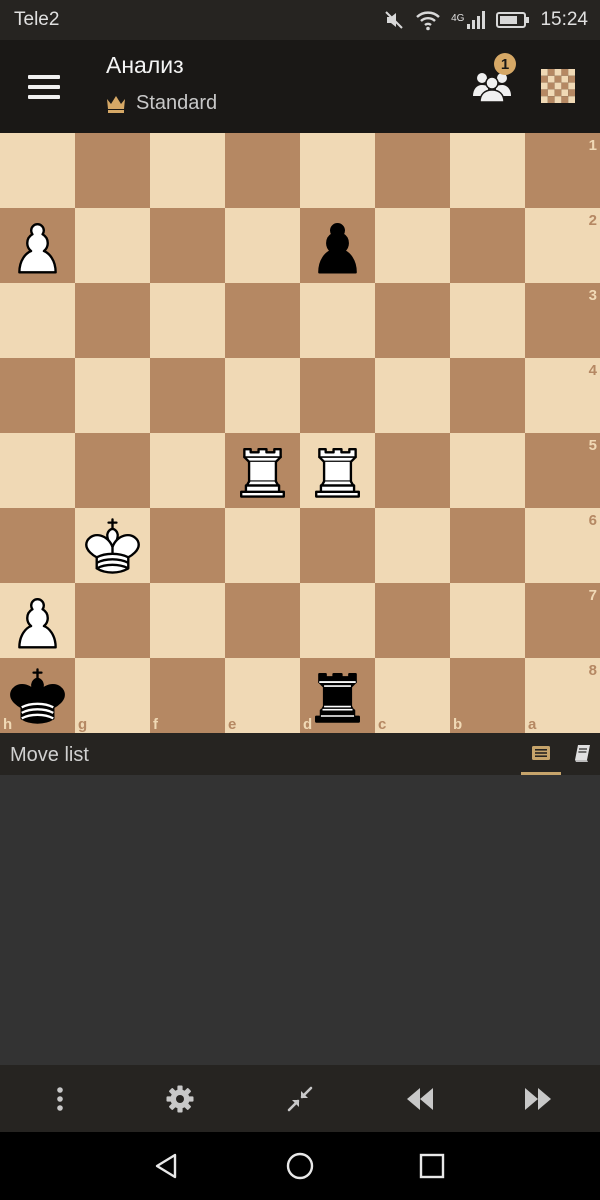  I want to click on board-square-f6, so click(187, 545).